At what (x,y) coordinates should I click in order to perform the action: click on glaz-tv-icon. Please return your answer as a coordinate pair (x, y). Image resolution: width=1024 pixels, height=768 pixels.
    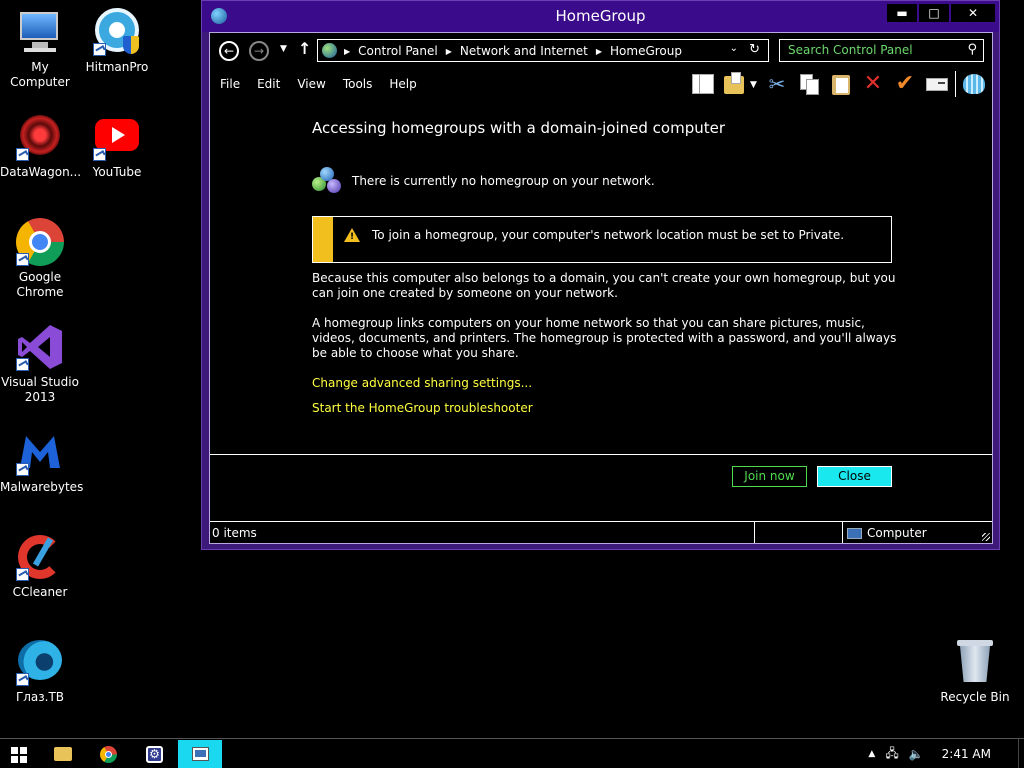
    Looking at the image, I should click on (40, 662).